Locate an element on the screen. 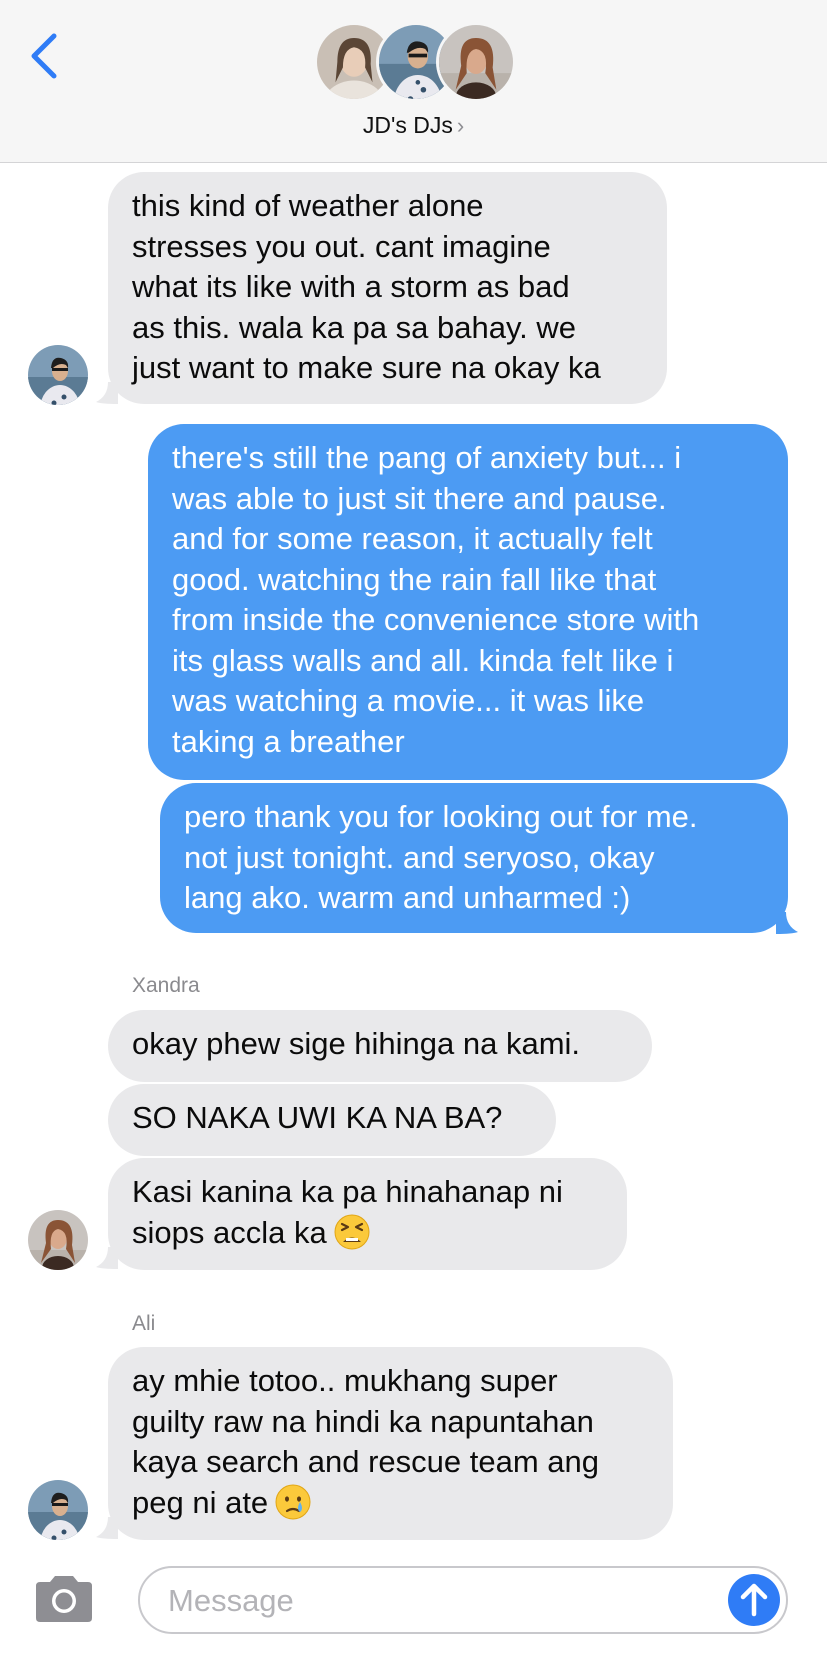 Image resolution: width=827 pixels, height=1653 pixels. tired-face-emoji is located at coordinates (352, 1231).